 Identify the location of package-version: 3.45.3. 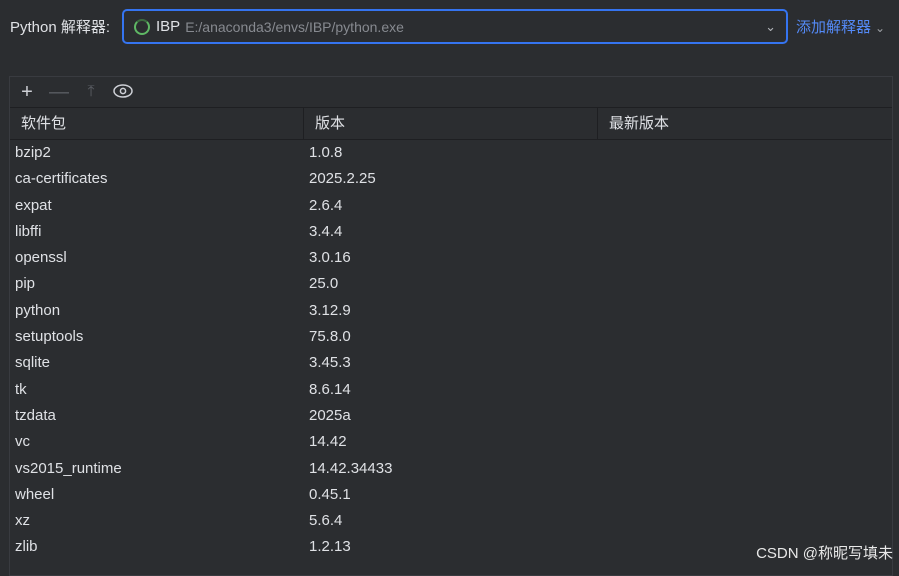
(330, 363).